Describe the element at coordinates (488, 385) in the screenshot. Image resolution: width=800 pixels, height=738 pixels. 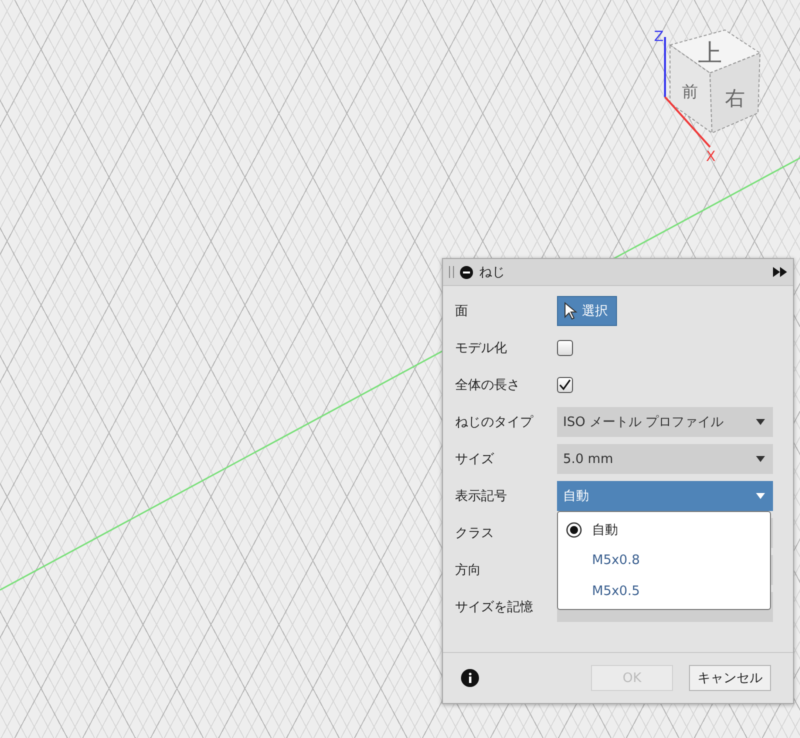
I see `field-label: 全体の長さ` at that location.